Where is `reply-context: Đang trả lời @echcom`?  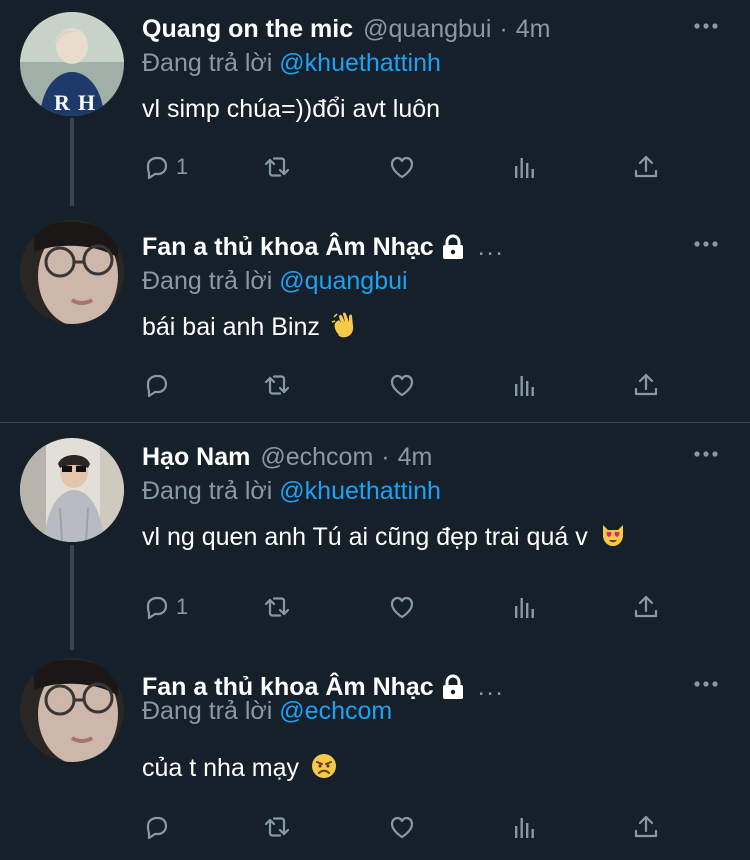 reply-context: Đang trả lời @echcom is located at coordinates (267, 711).